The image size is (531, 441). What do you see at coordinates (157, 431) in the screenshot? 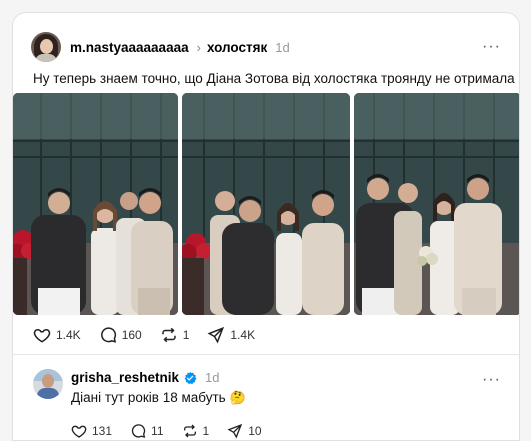
I see `reply-comment-count: 11` at bounding box center [157, 431].